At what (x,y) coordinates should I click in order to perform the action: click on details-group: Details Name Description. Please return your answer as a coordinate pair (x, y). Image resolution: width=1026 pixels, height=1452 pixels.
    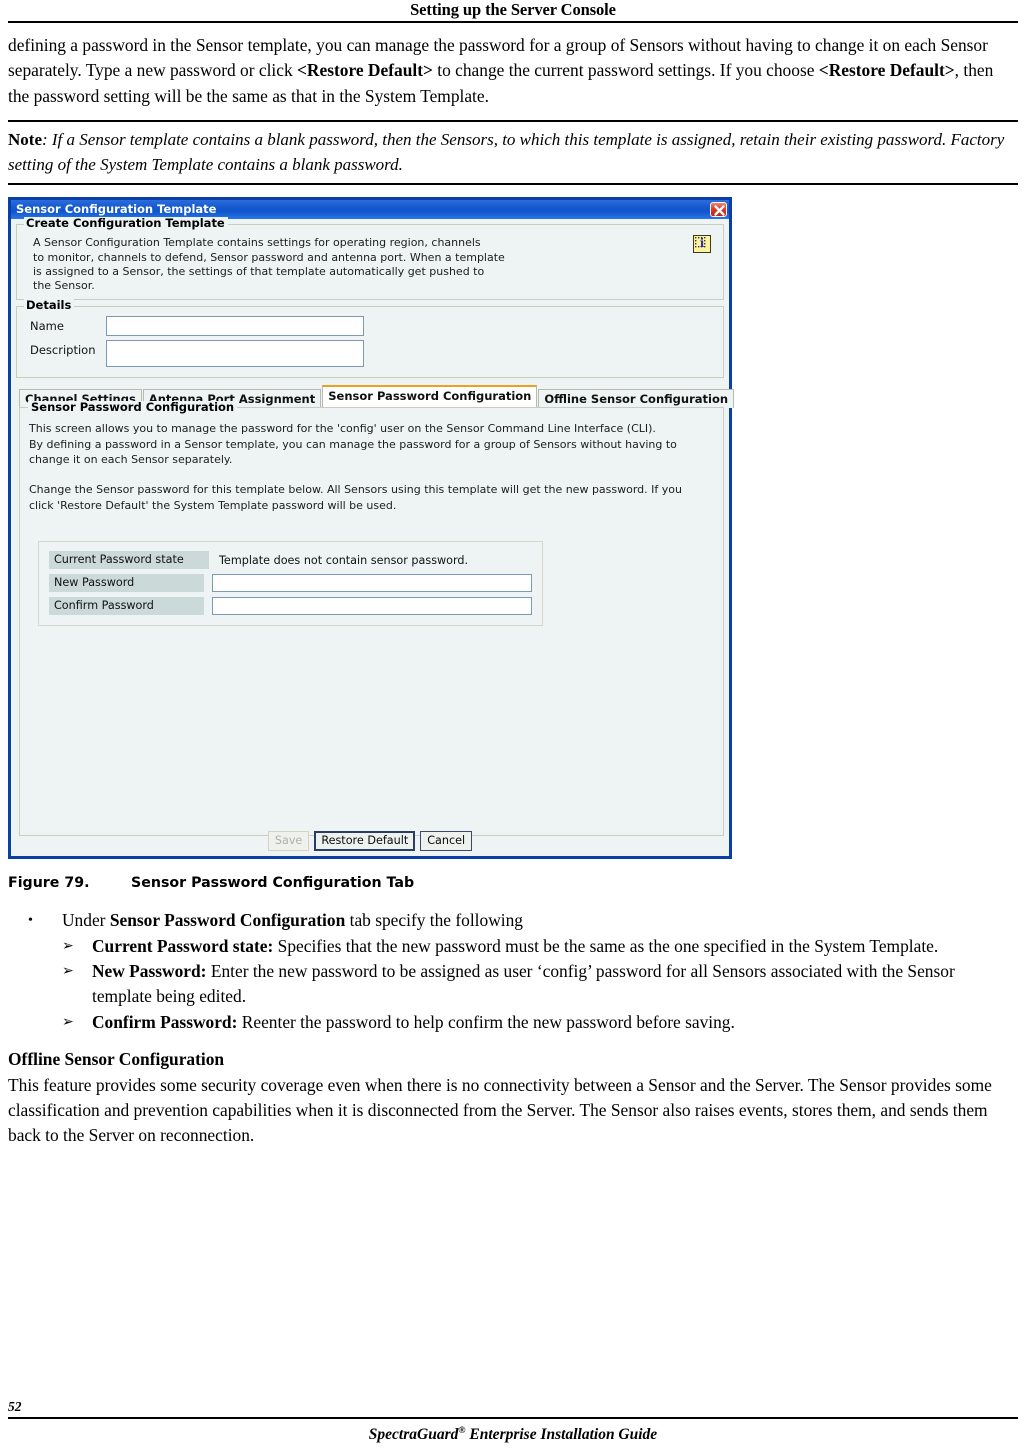
    Looking at the image, I should click on (370, 339).